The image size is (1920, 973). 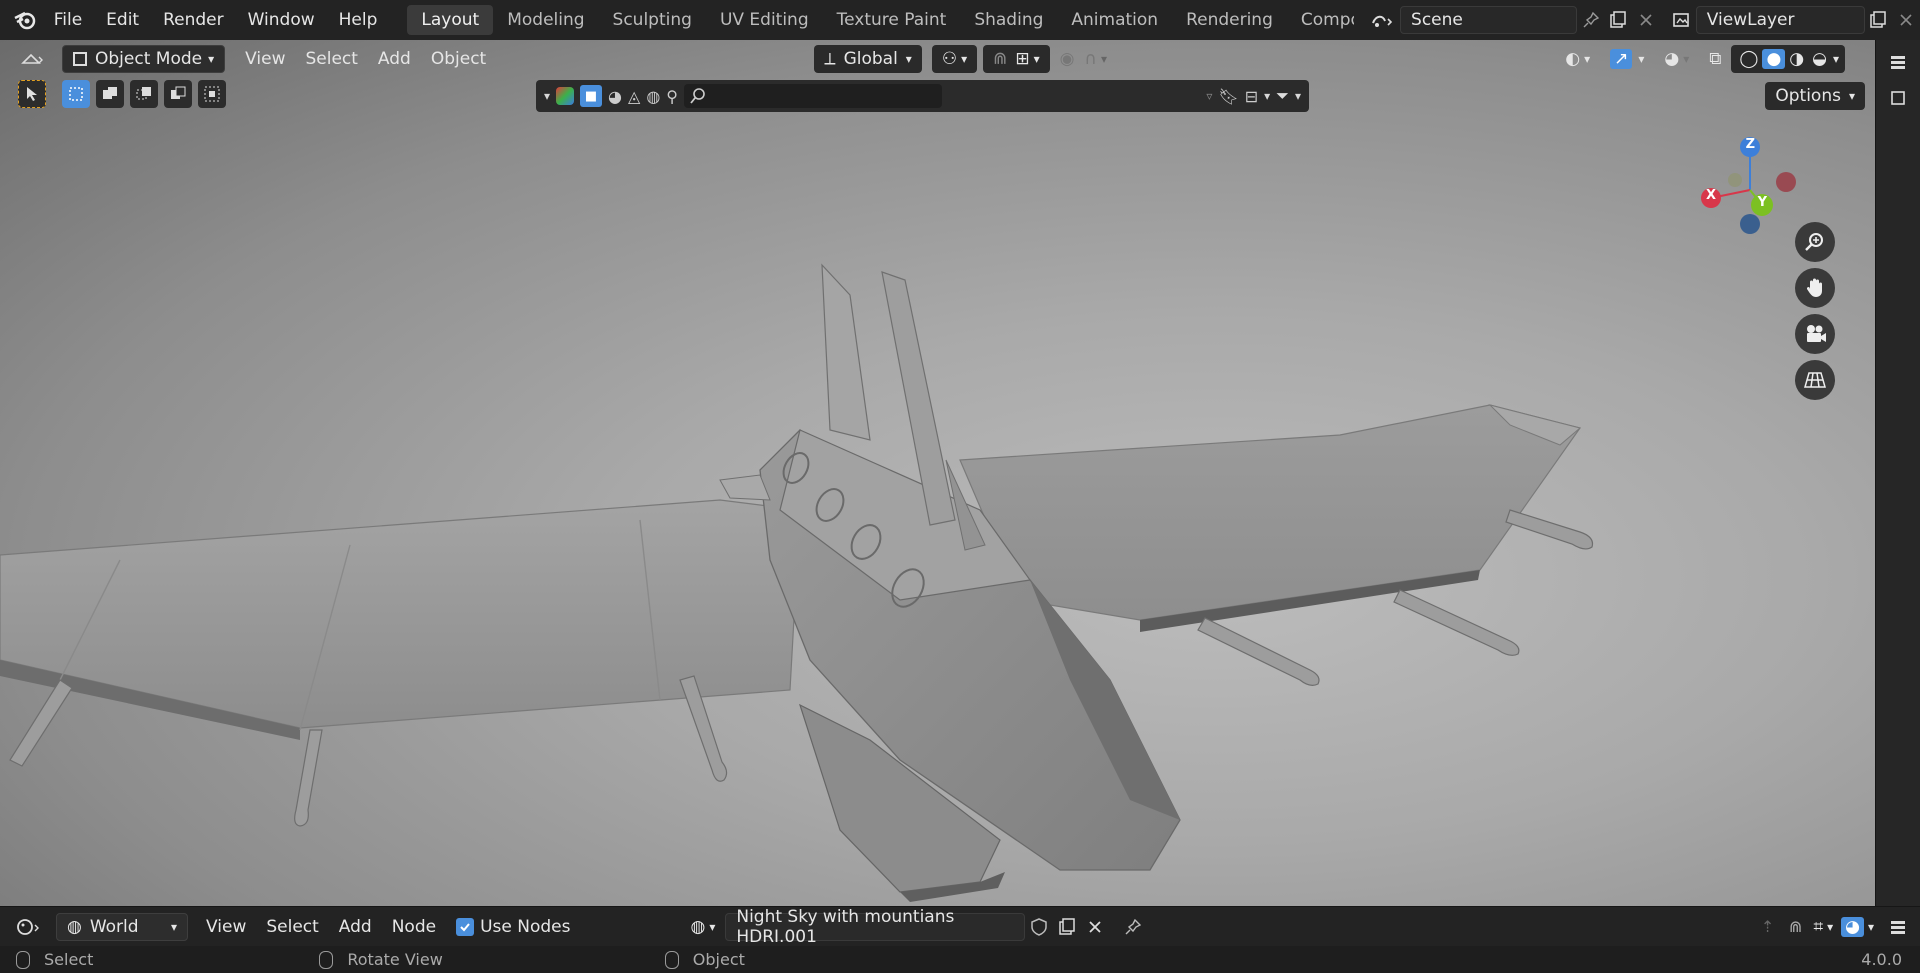 I want to click on world-name-field: Night Sky with mountians HDRI.001, so click(x=875, y=927).